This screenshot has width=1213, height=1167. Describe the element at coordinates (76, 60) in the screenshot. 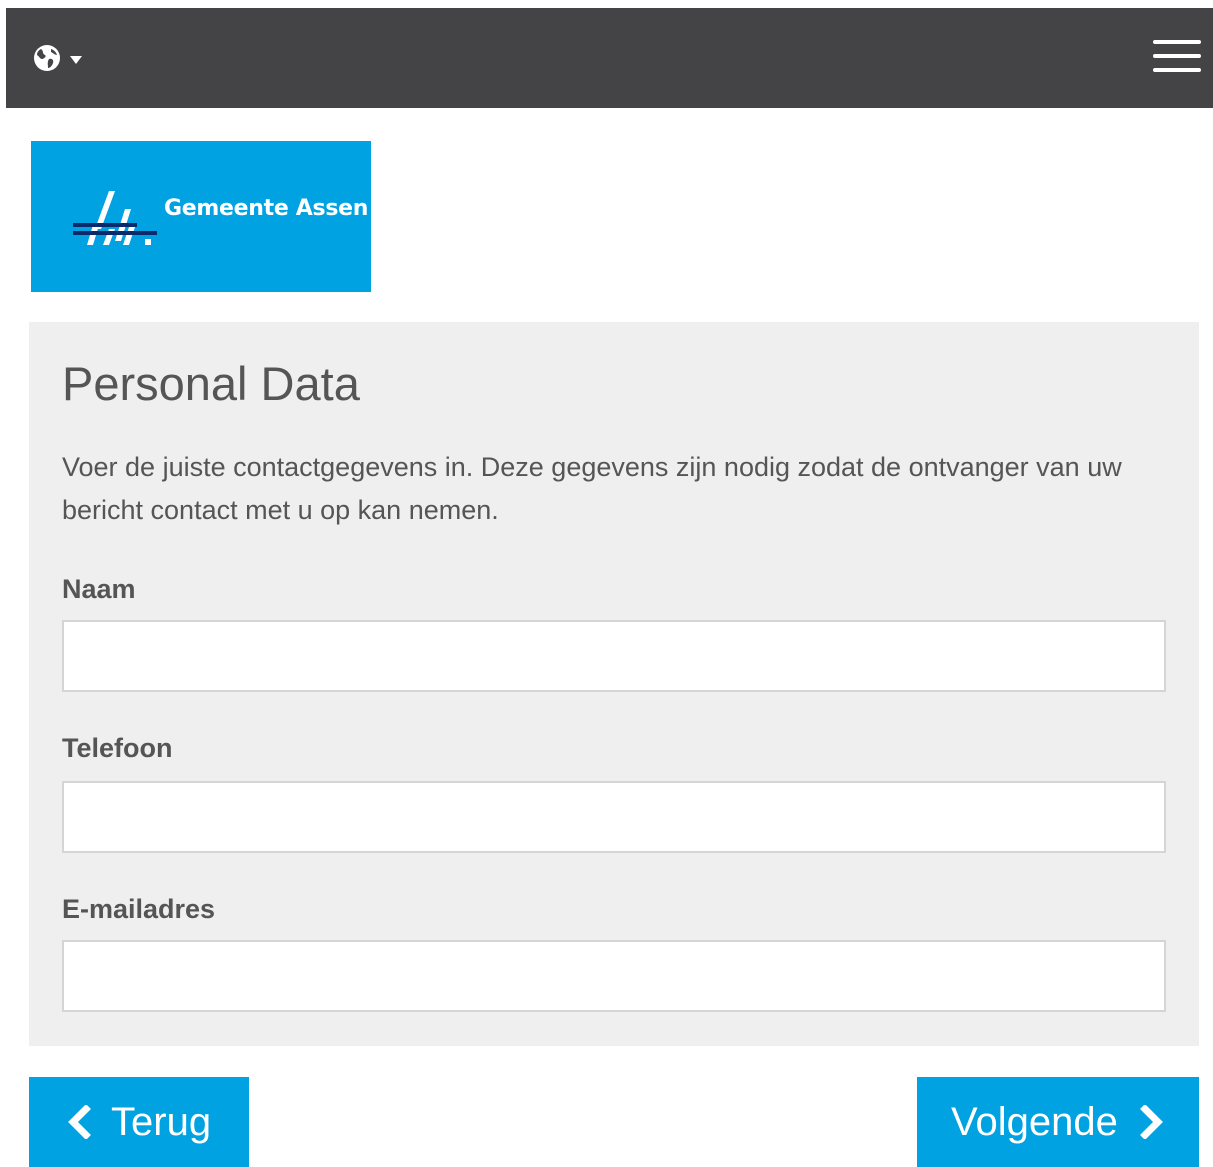

I see `caret-down-icon` at that location.